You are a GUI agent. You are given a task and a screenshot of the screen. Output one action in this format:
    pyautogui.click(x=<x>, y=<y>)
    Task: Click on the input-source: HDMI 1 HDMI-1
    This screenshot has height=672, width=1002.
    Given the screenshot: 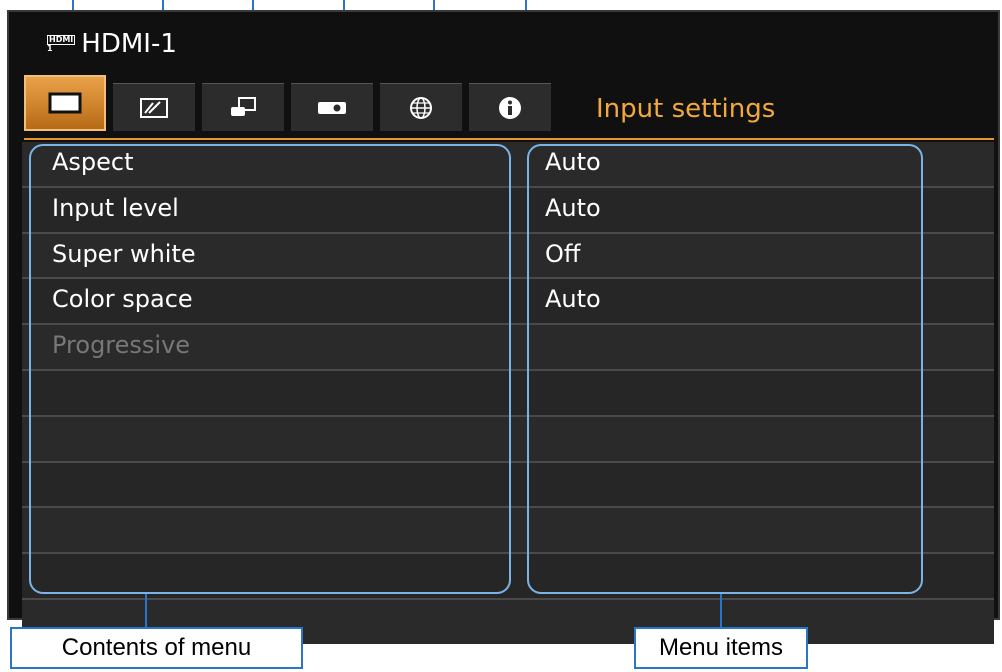 What is the action you would take?
    pyautogui.click(x=112, y=44)
    